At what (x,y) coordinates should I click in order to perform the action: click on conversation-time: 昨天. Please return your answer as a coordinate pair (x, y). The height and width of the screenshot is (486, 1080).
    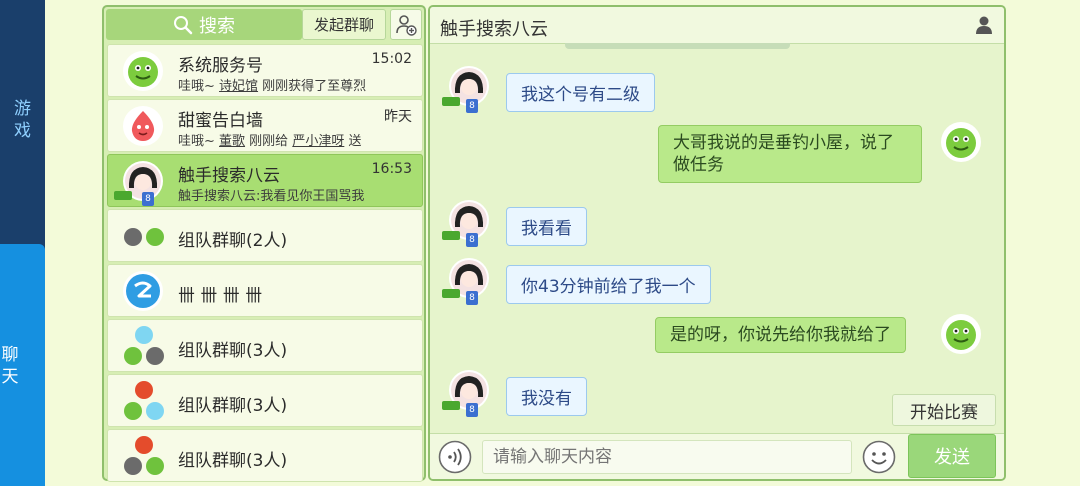
    Looking at the image, I should click on (398, 117).